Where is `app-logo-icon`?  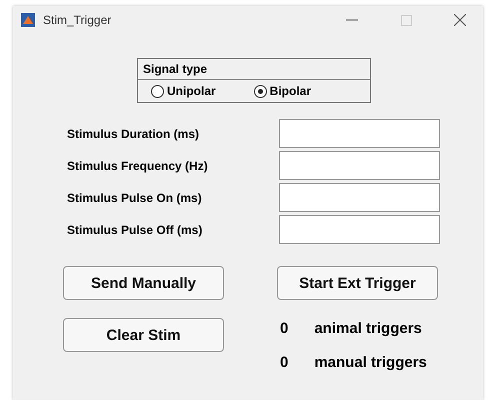 app-logo-icon is located at coordinates (28, 20).